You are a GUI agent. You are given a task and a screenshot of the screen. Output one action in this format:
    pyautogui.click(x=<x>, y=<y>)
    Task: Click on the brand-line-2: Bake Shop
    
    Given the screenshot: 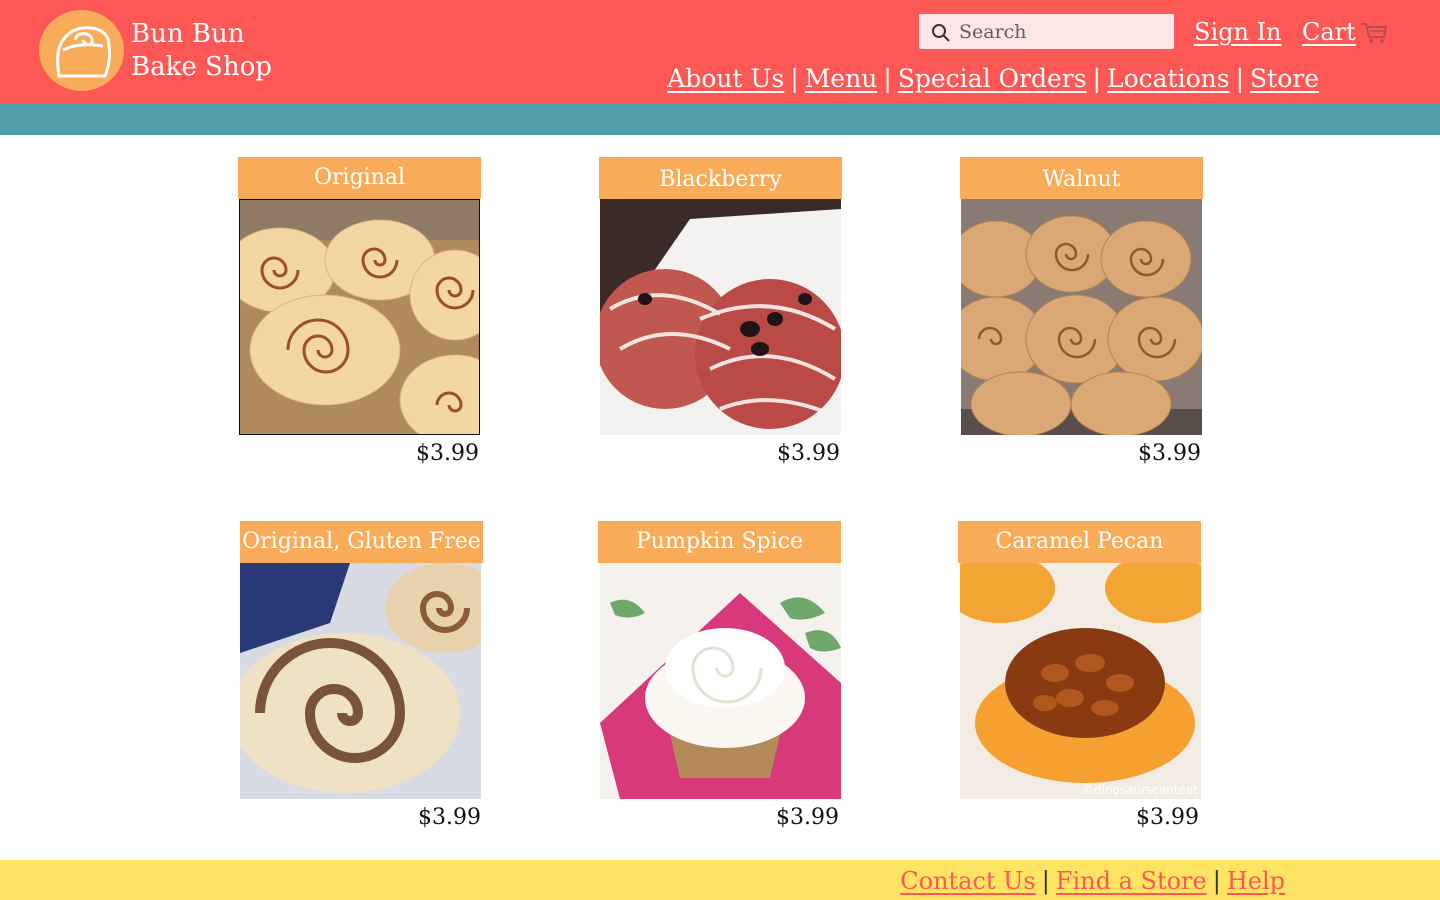 What is the action you would take?
    pyautogui.click(x=201, y=67)
    